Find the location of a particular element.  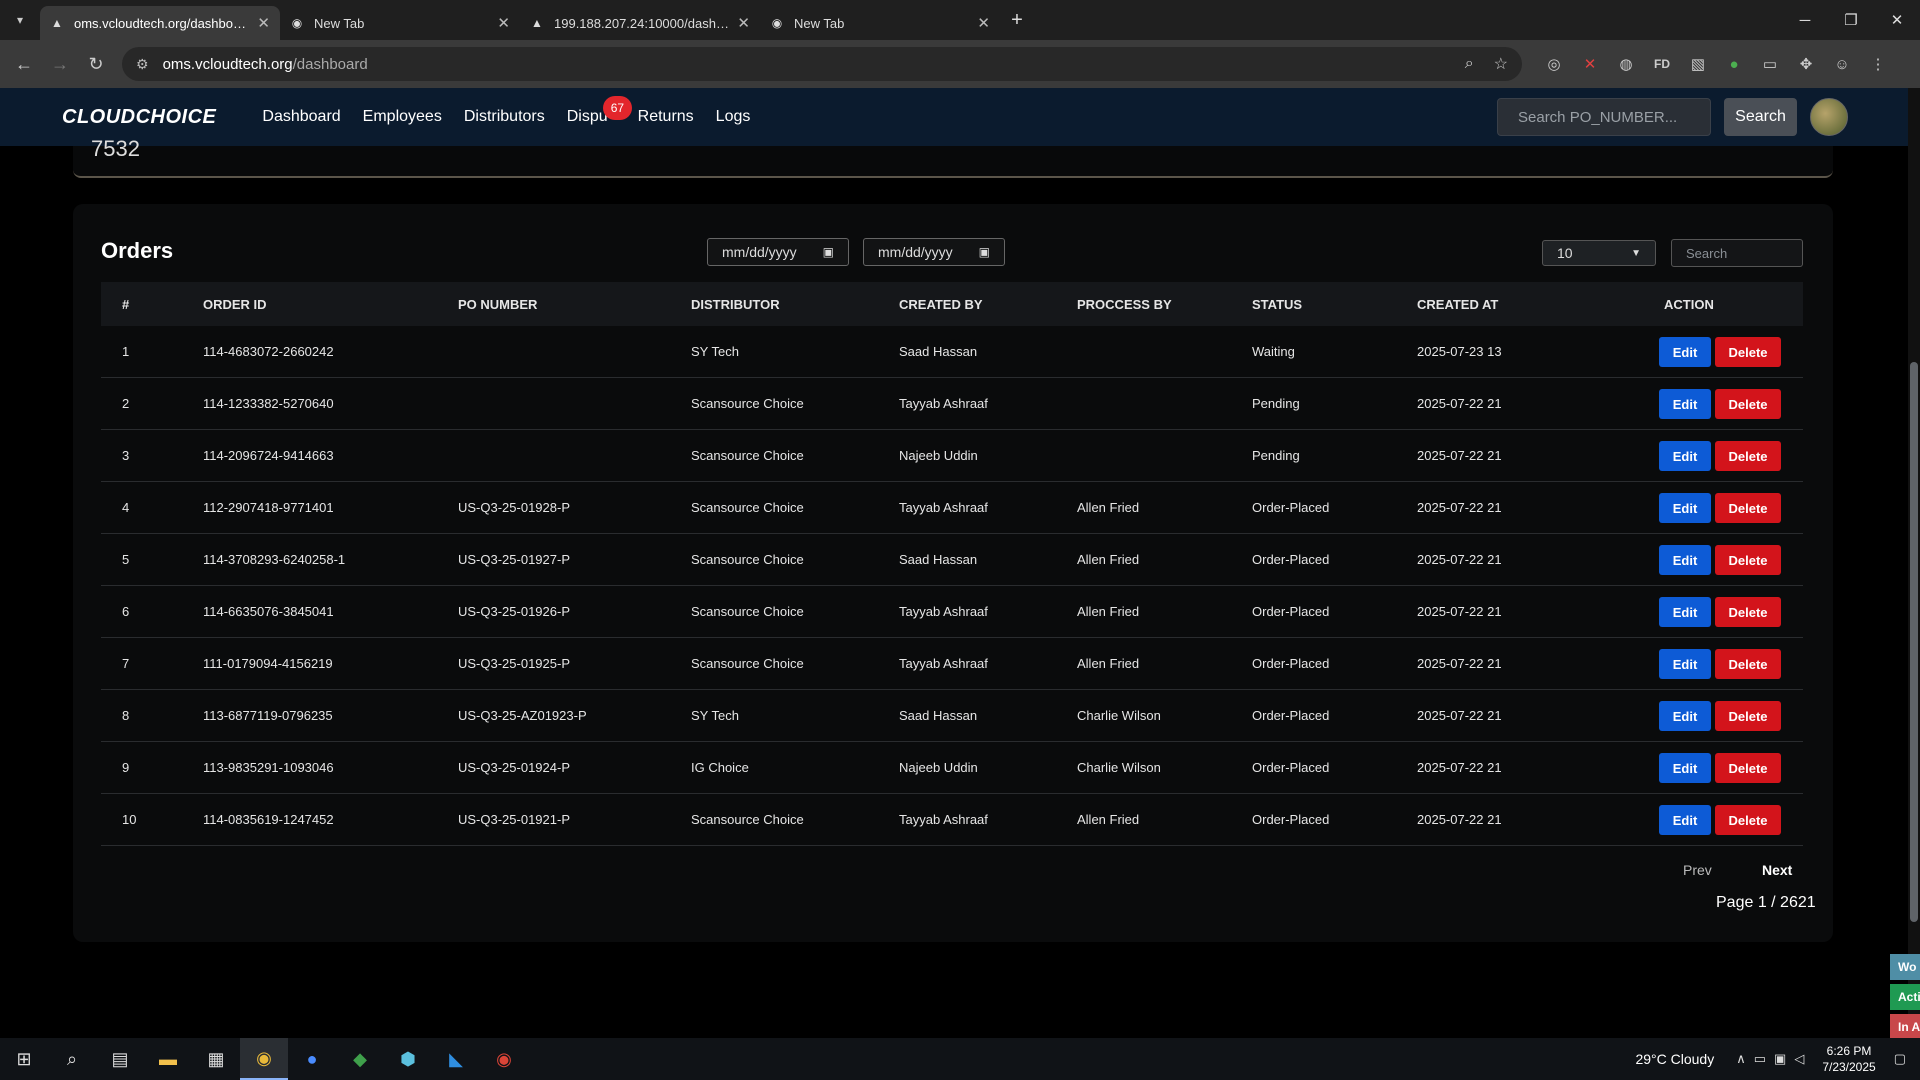

prev-page-button: Prev is located at coordinates (1697, 870).